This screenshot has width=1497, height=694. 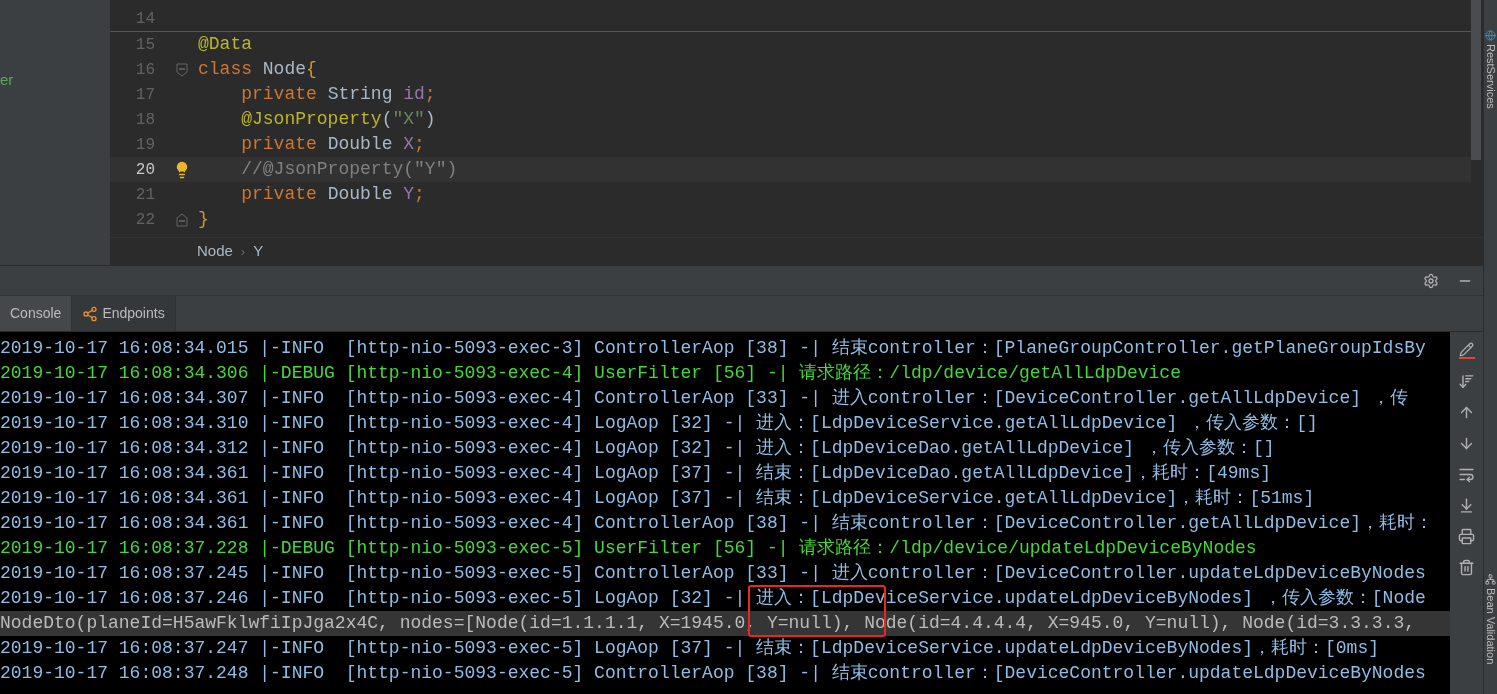 What do you see at coordinates (124, 313) in the screenshot?
I see `tool-tab: Endpoints` at bounding box center [124, 313].